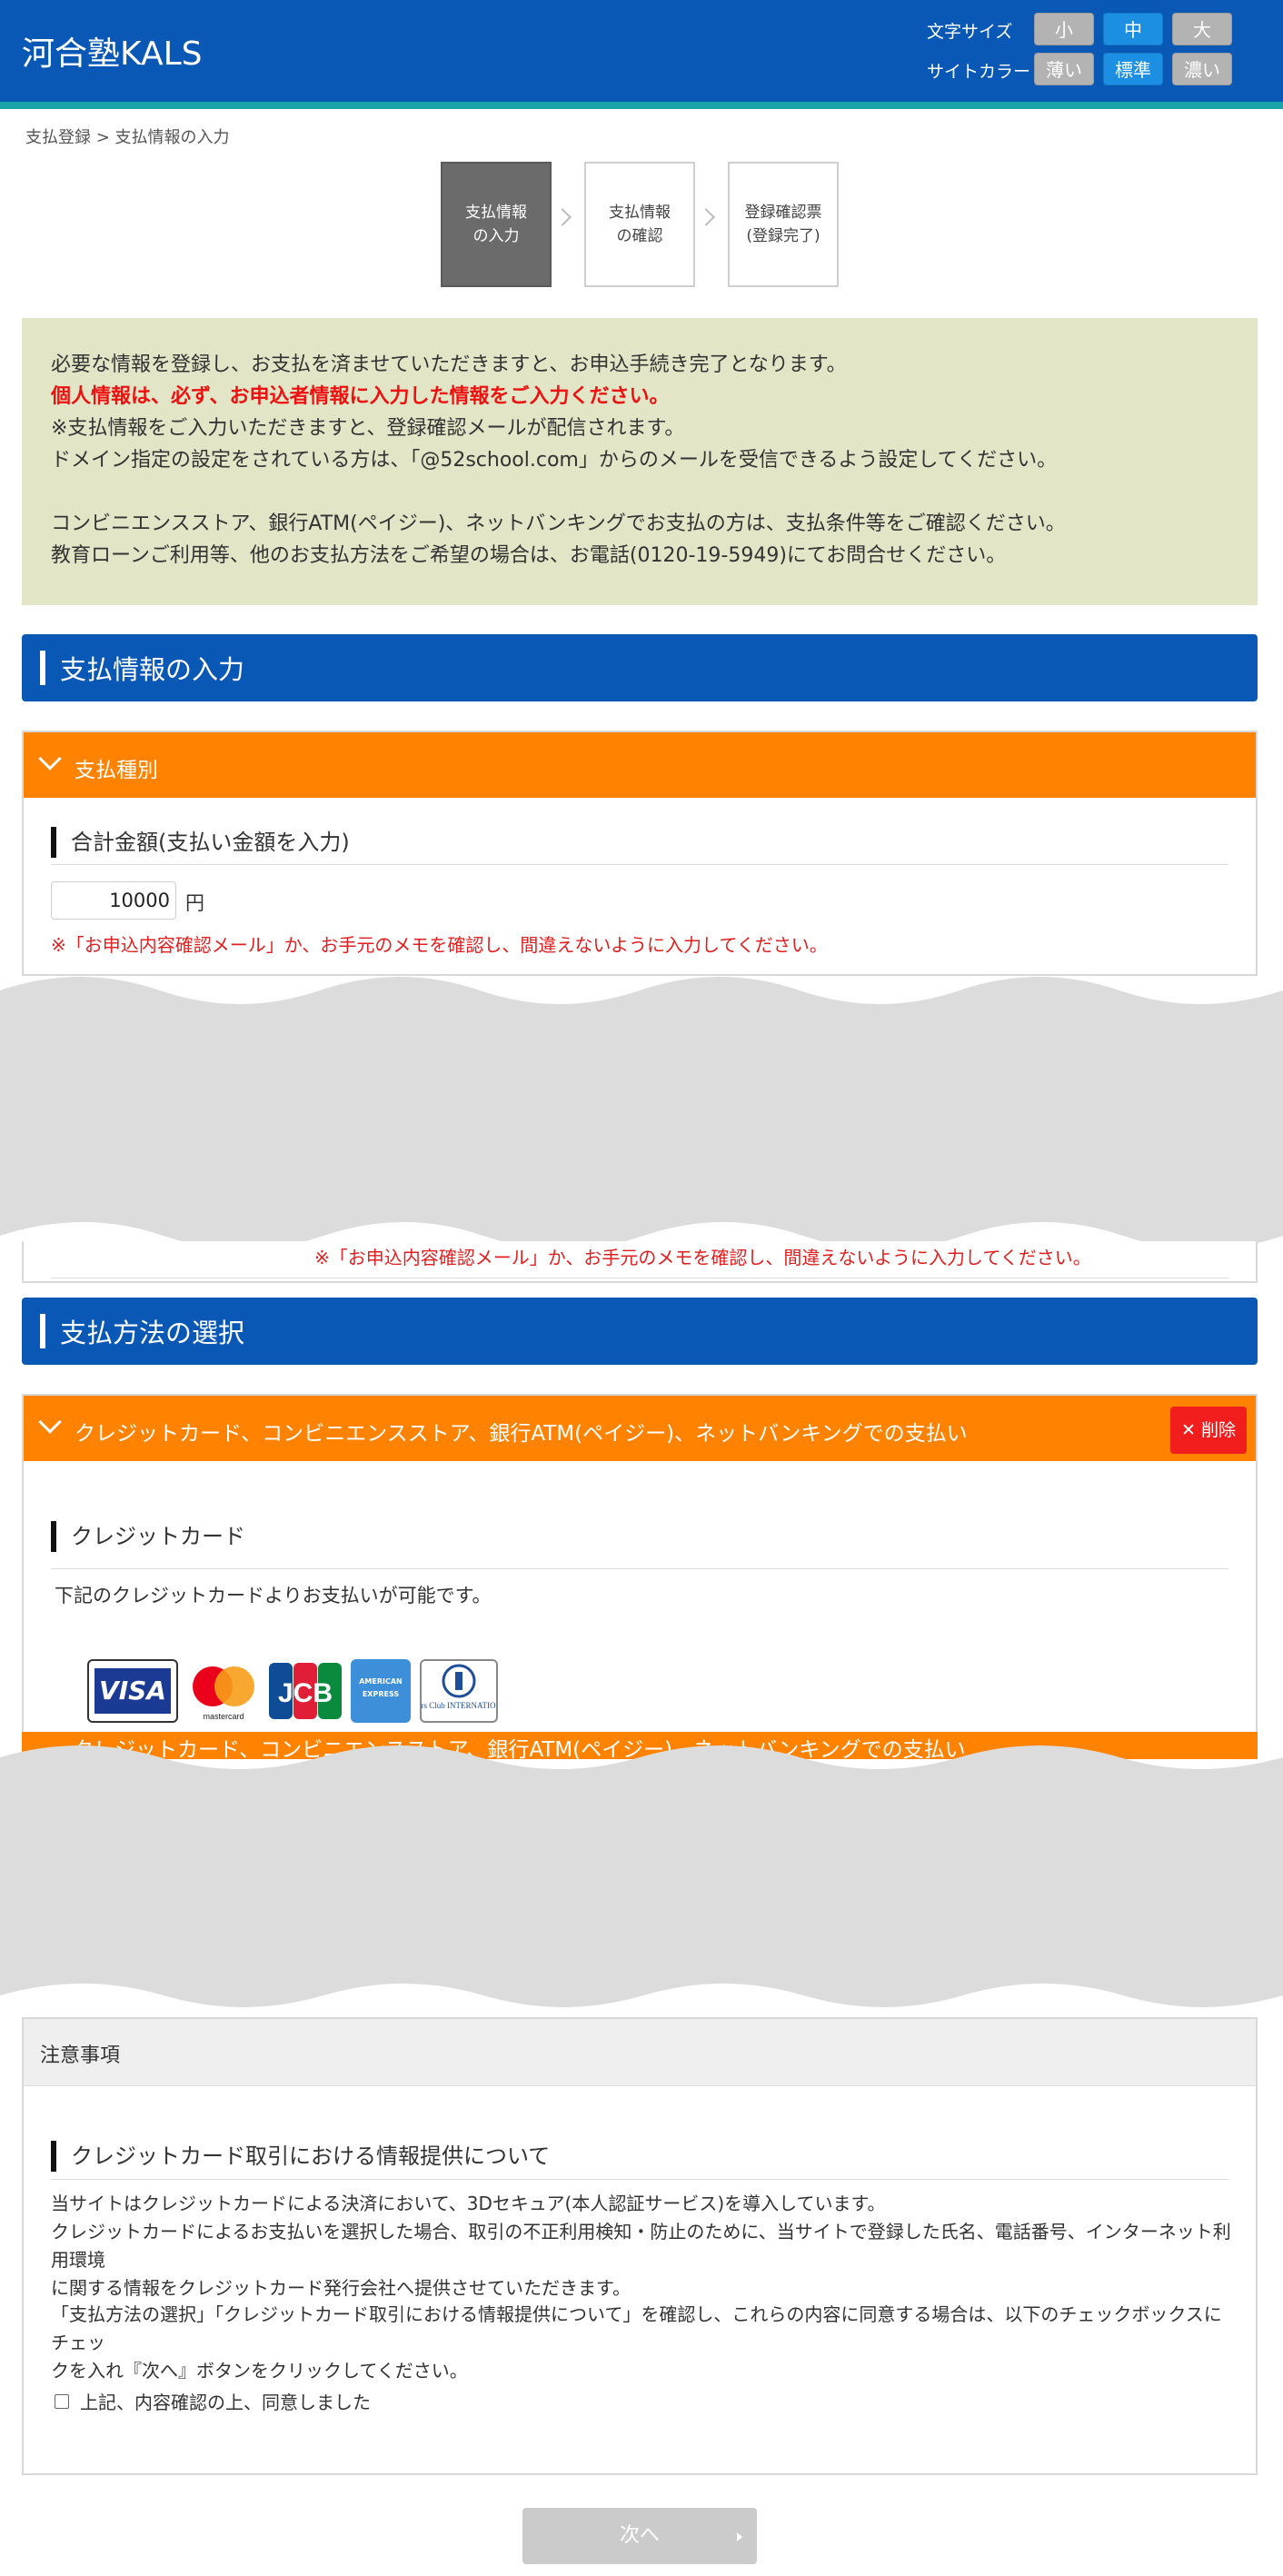 This screenshot has width=1283, height=2576. I want to click on agree-label: 上記、内容確認の上、同意しました, so click(225, 2403).